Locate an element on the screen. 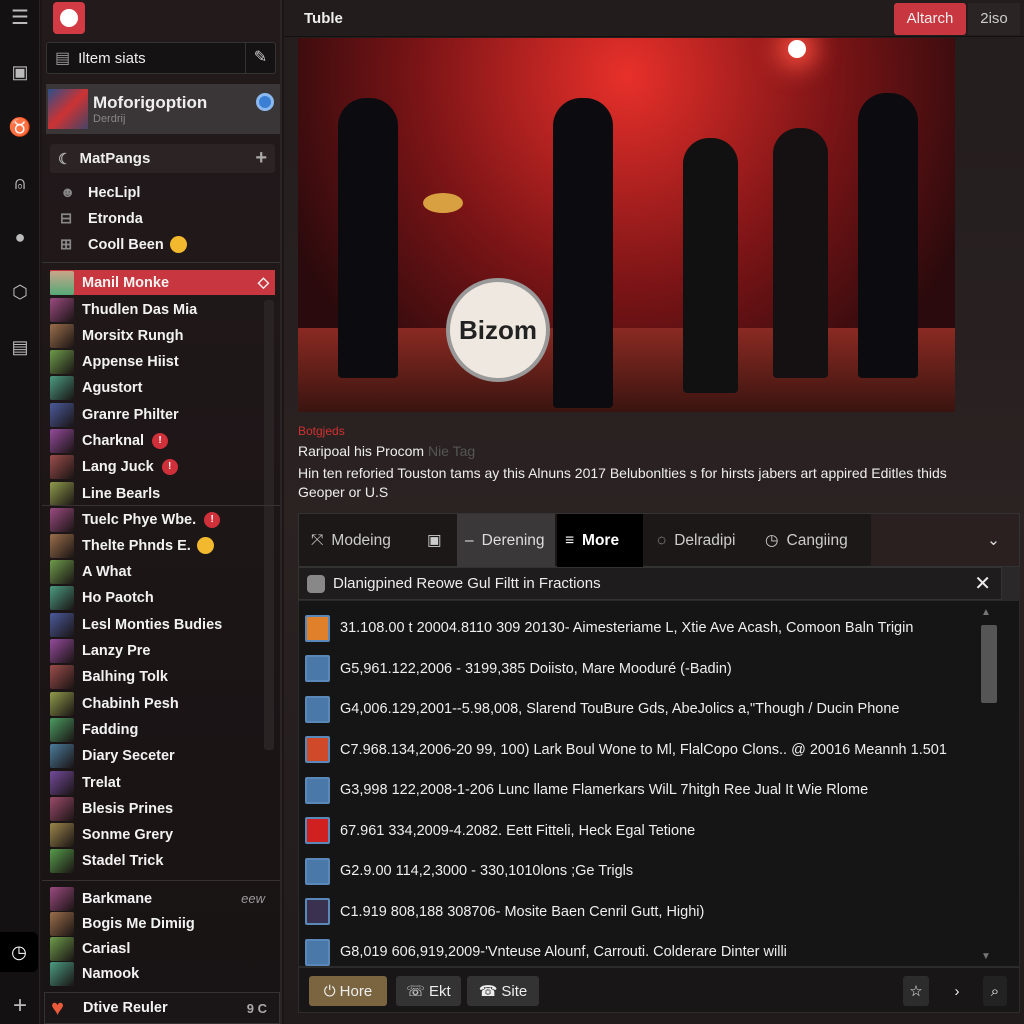  conversation-item: Fadding is located at coordinates (162, 729).